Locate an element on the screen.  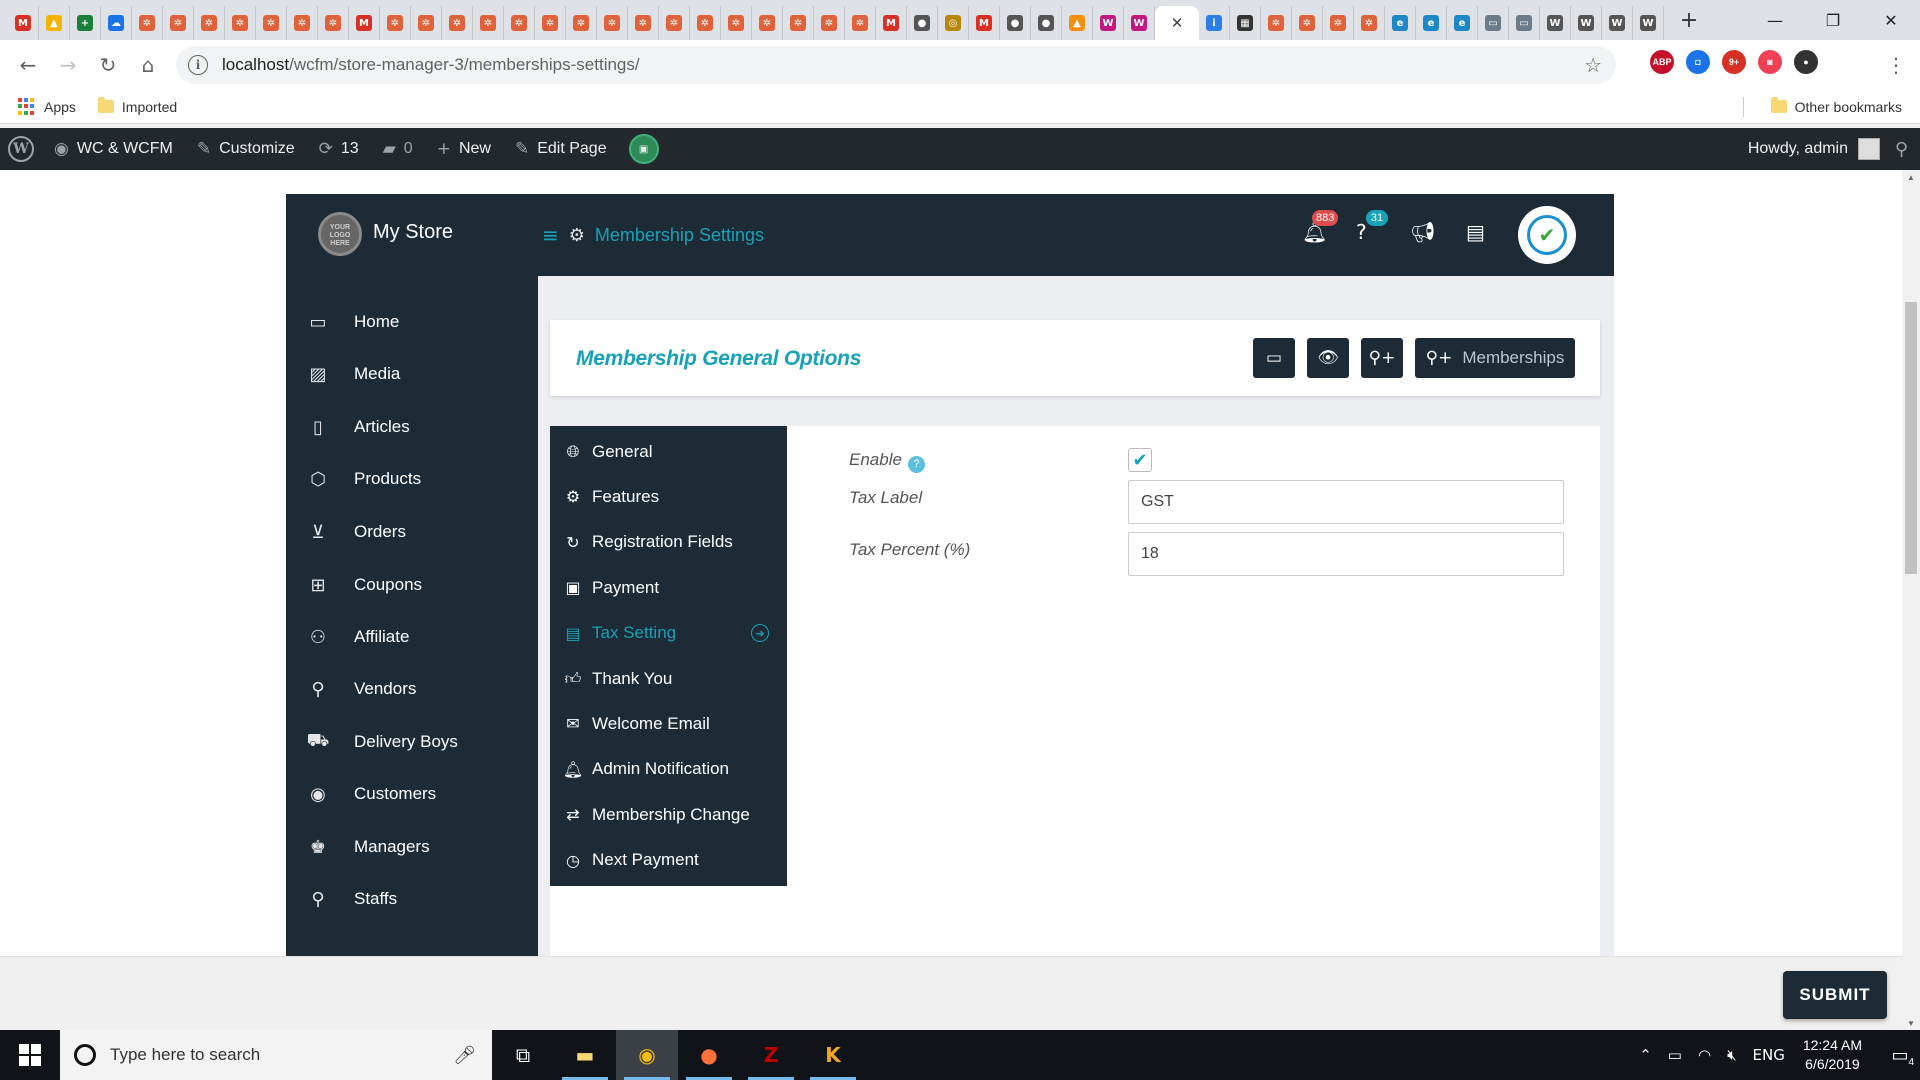
wifi-icon: ◠ is located at coordinates (1704, 1055).